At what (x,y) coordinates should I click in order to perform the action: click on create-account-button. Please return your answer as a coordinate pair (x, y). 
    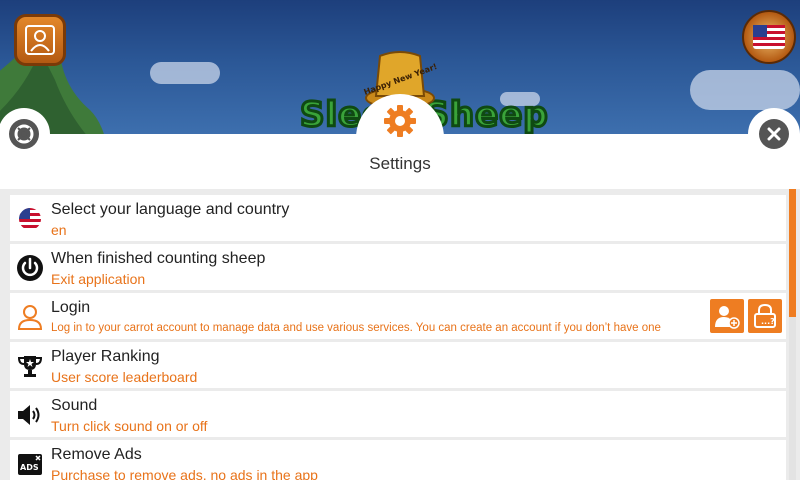
    Looking at the image, I should click on (727, 316).